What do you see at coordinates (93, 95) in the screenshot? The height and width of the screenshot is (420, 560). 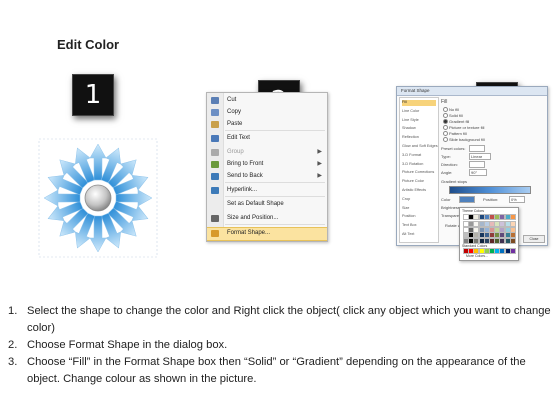 I see `step-badge-1: 1` at bounding box center [93, 95].